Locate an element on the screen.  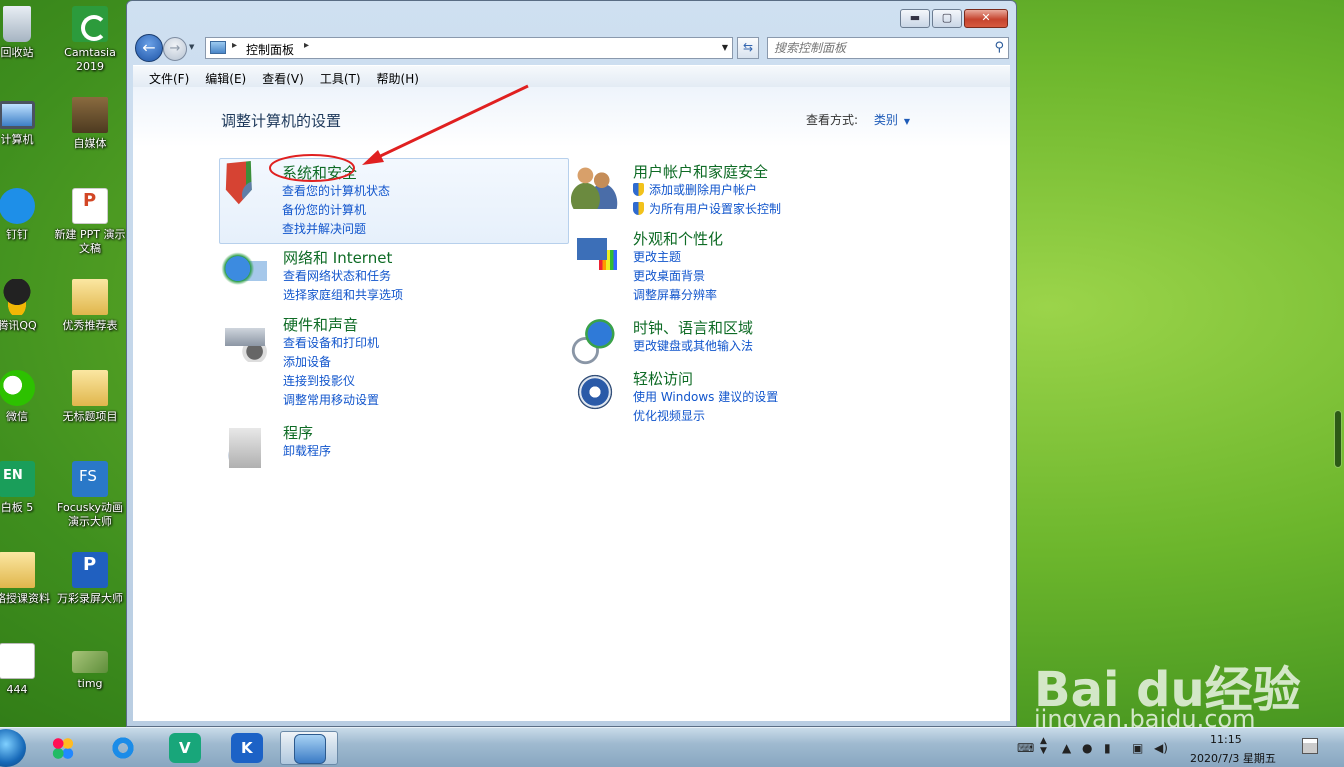
network-signal-icon: ▮ is located at coordinates (1107, 748).